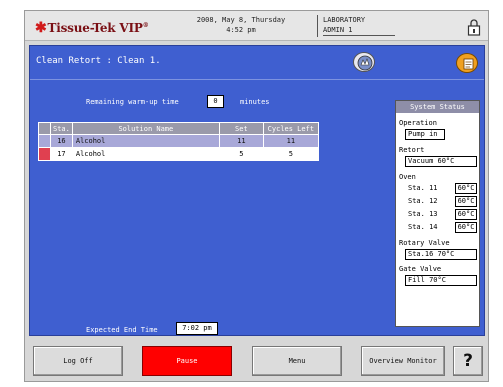  What do you see at coordinates (420, 269) in the screenshot?
I see `gate-valve-label: Gate Valve` at bounding box center [420, 269].